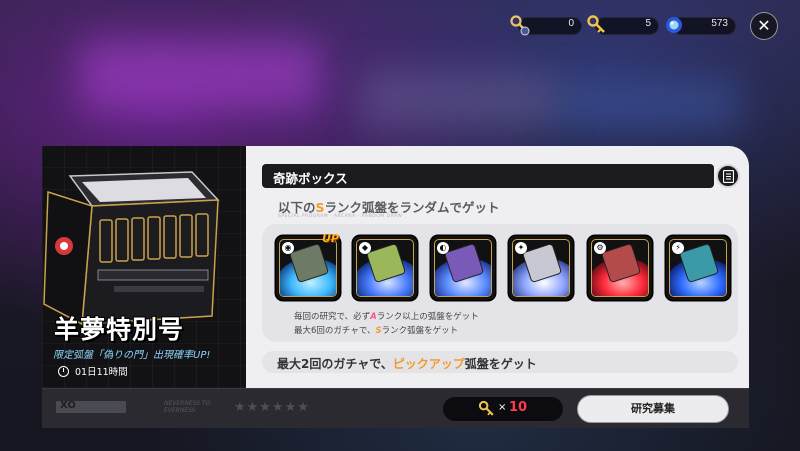 Image resolution: width=800 pixels, height=451 pixels. Describe the element at coordinates (571, 23) in the screenshot. I see `resource-value: 0` at that location.